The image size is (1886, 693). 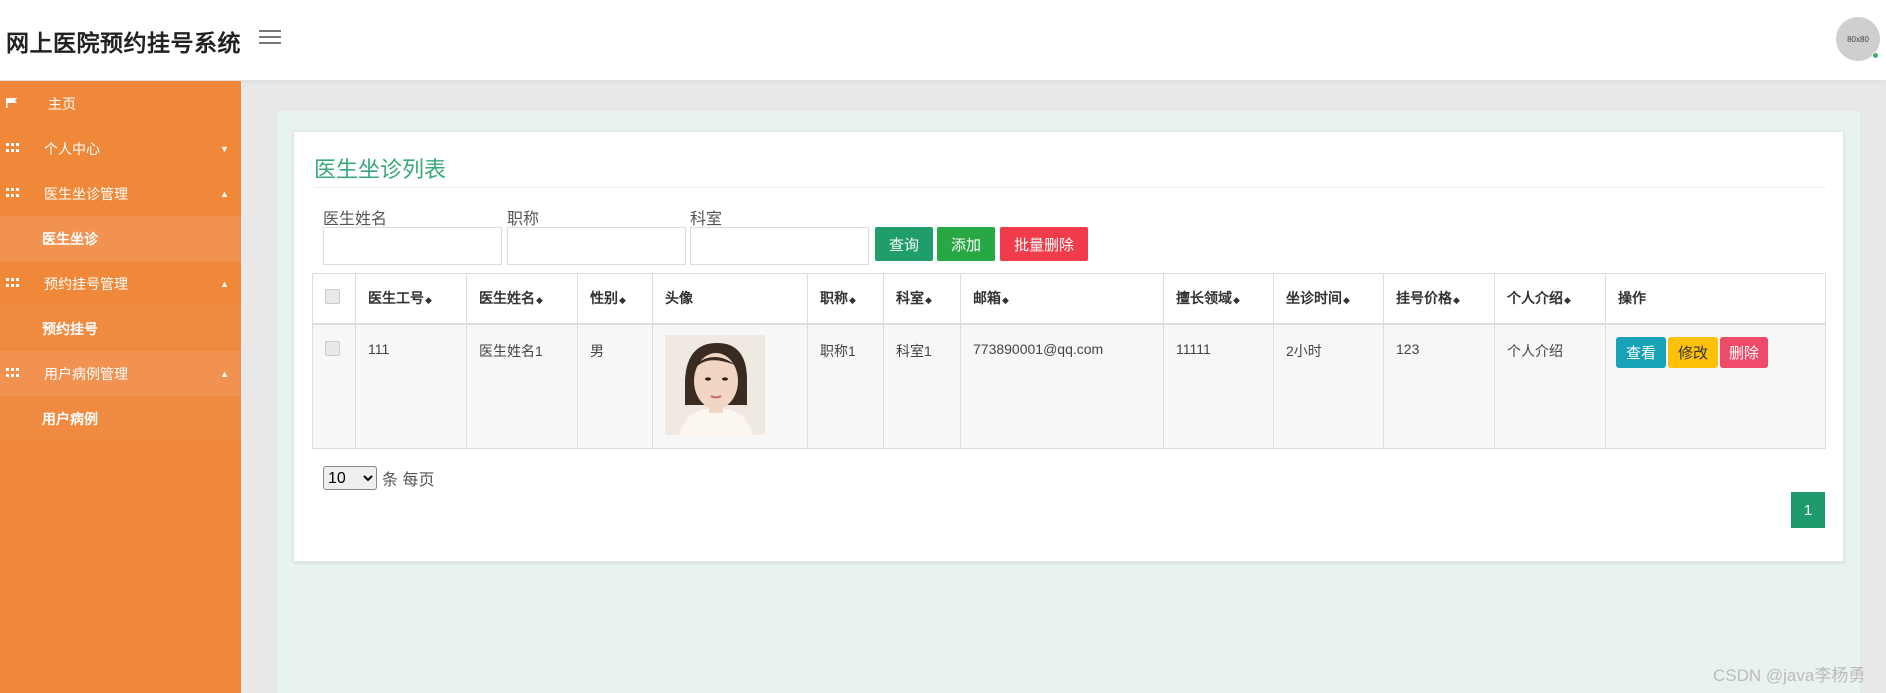 What do you see at coordinates (615, 386) in the screenshot?
I see `cell-gender: 男` at bounding box center [615, 386].